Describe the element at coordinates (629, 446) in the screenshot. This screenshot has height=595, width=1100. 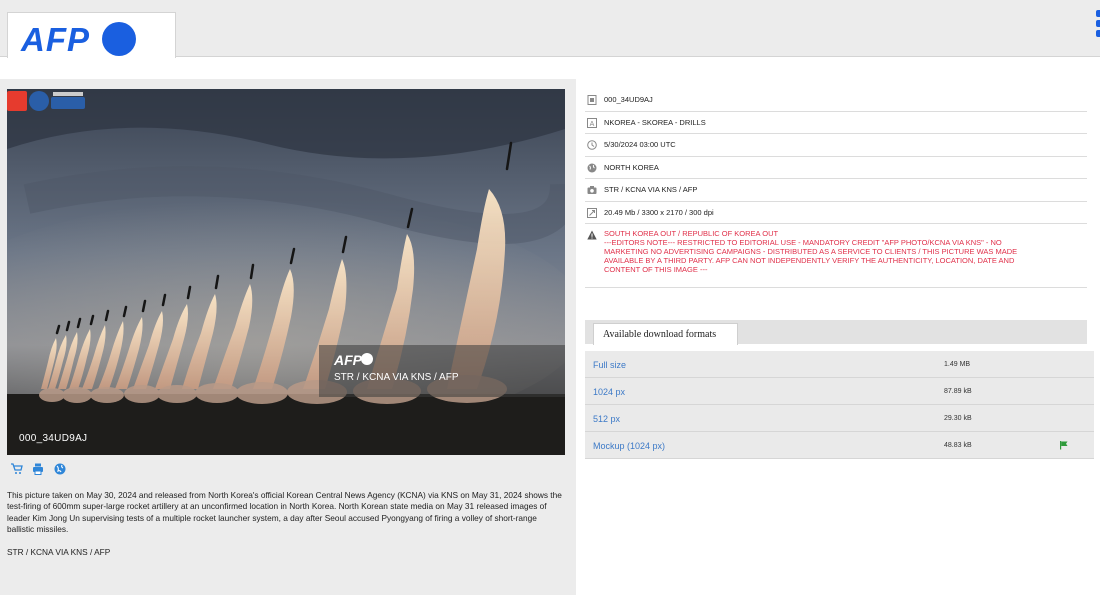
I see `download-link-mockup: Mockup (1024 px)` at that location.